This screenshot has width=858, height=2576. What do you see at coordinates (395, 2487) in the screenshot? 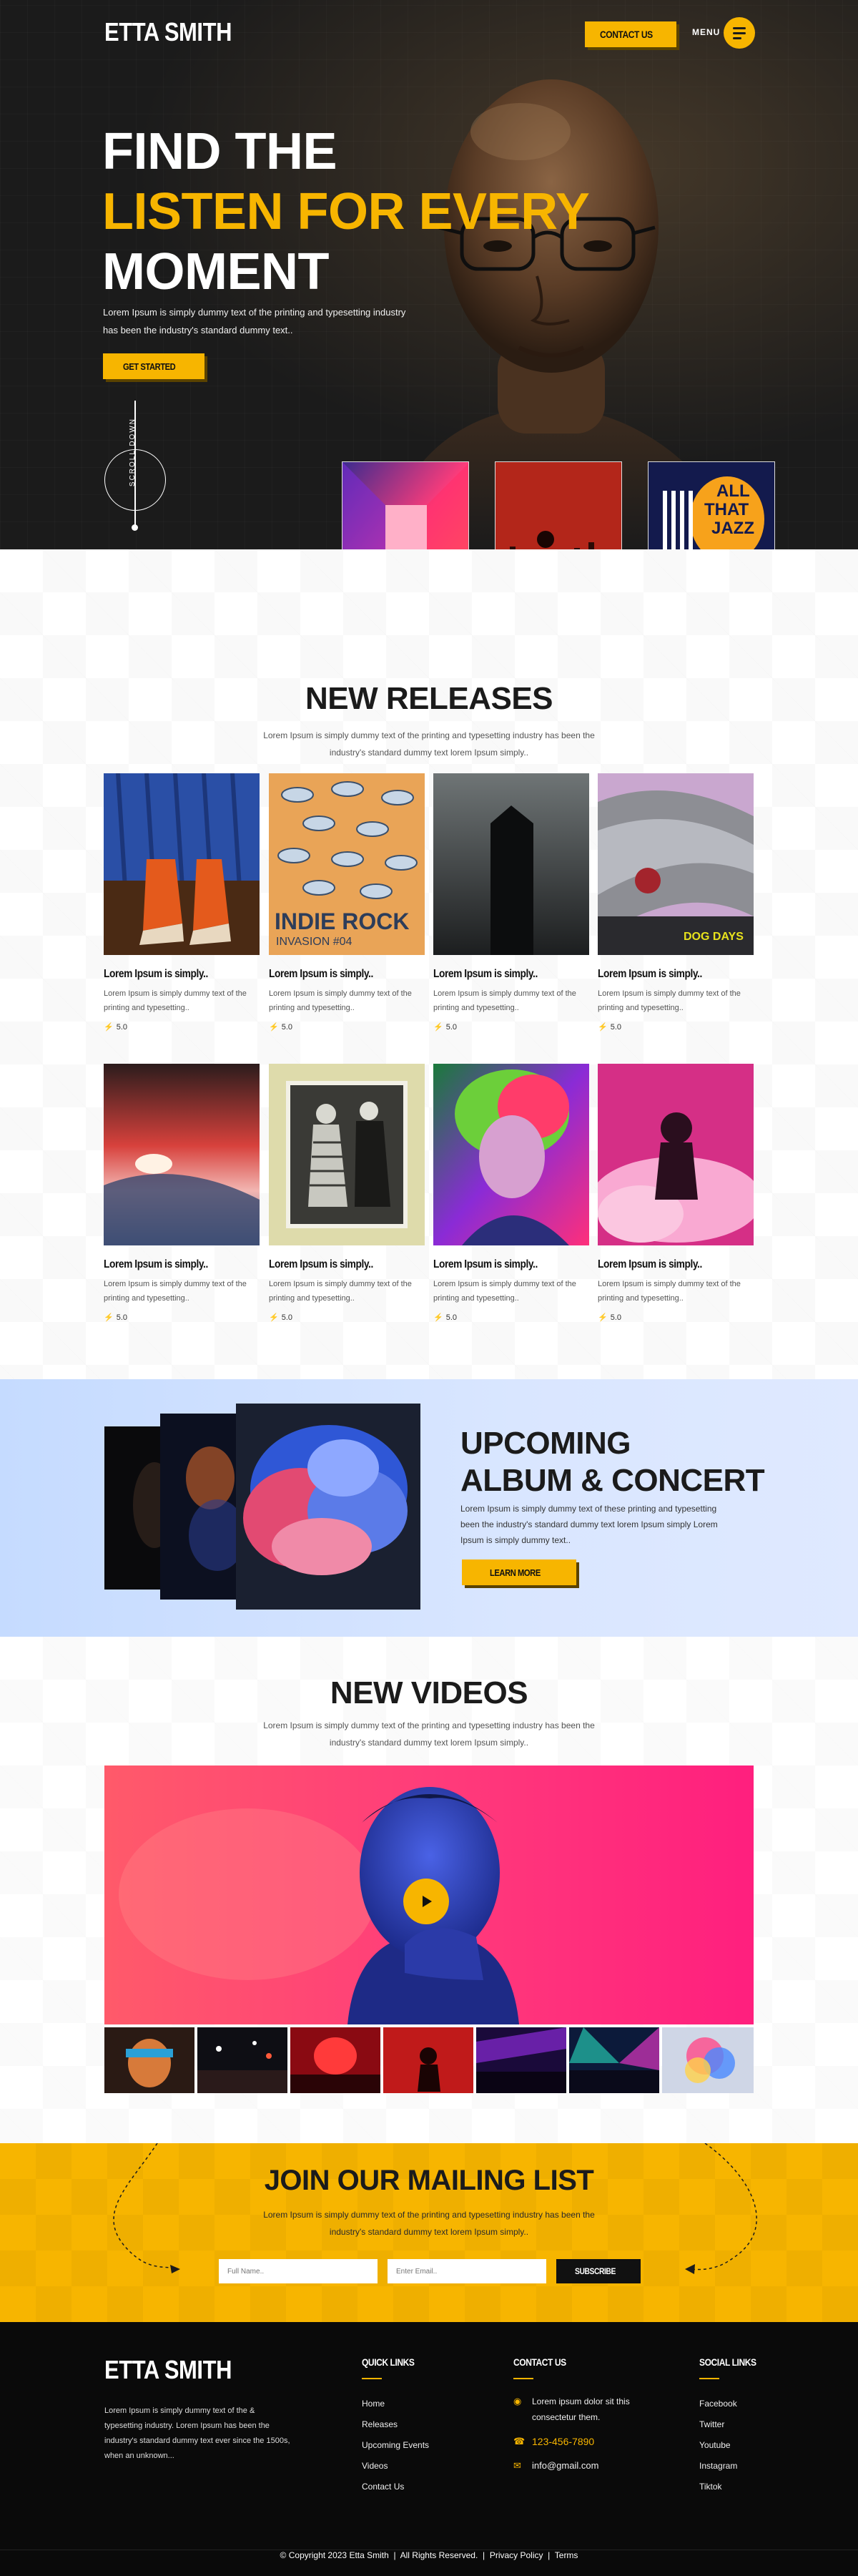
I see `footer-link-contact-us: Contact Us` at bounding box center [395, 2487].